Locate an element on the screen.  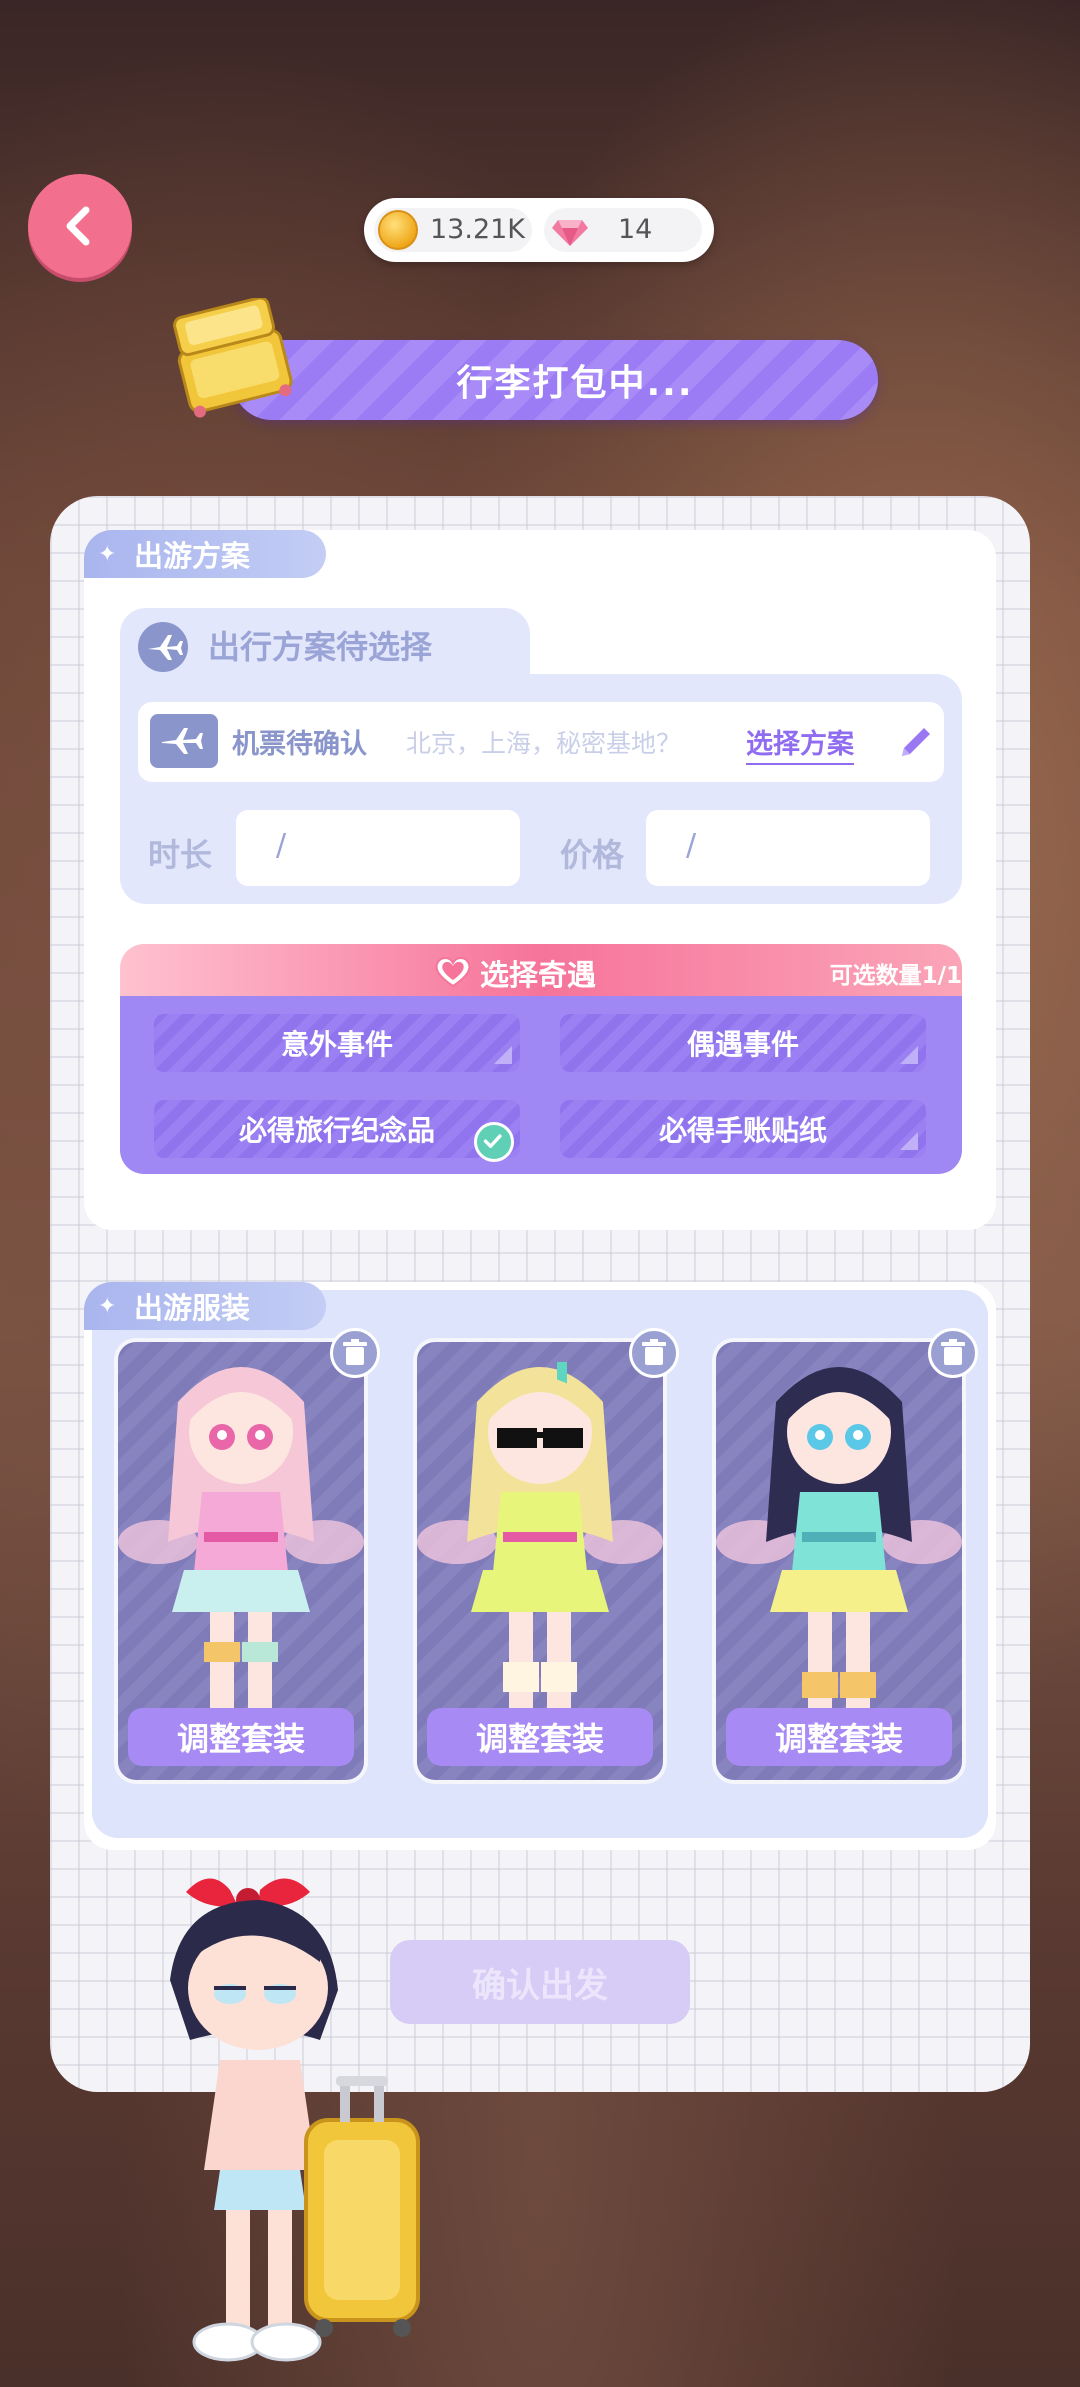
outfit-section-tag: ✦ 出游服装 is located at coordinates (205, 1306).